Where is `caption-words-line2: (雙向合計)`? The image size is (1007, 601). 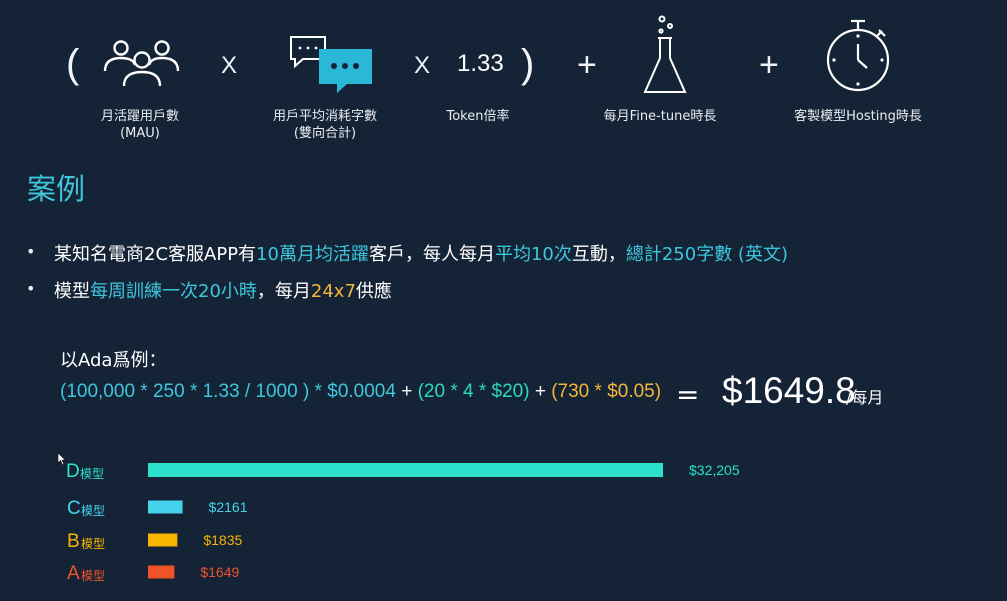
caption-words-line2: (雙向合計) is located at coordinates (325, 133).